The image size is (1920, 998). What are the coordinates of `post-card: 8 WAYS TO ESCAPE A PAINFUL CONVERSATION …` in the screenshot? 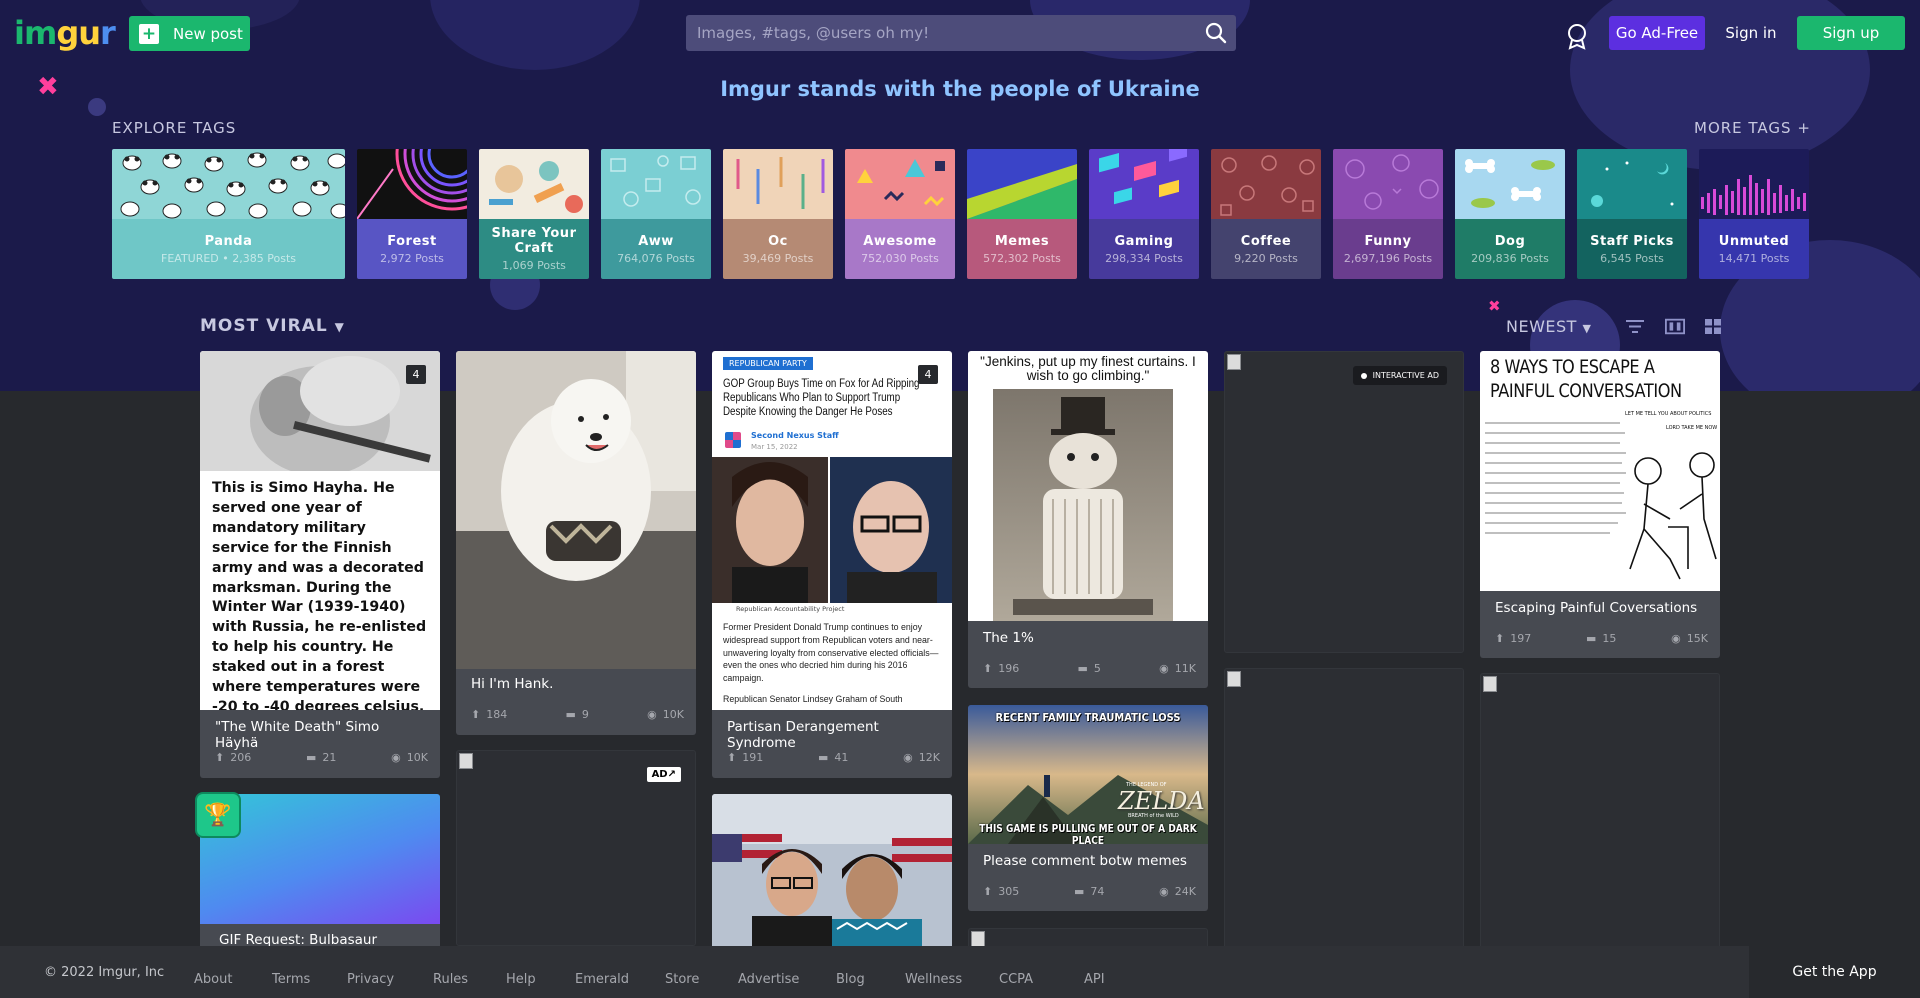 It's located at (1600, 504).